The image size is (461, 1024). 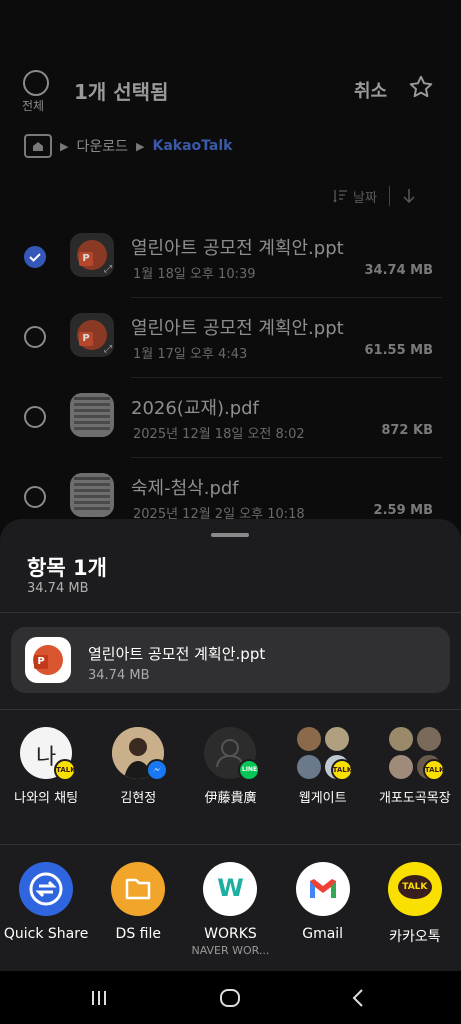 I want to click on group-share-target: TALK 개포도곡목장, so click(x=415, y=766).